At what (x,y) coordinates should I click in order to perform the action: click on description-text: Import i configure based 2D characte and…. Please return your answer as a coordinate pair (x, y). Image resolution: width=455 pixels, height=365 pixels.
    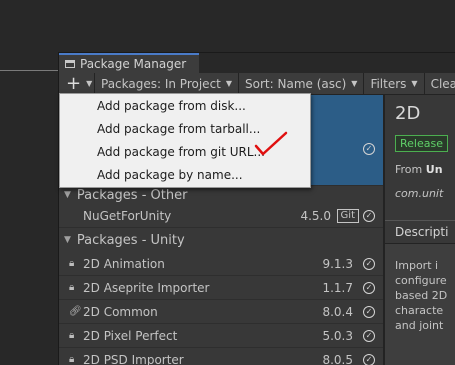
    Looking at the image, I should click on (425, 295).